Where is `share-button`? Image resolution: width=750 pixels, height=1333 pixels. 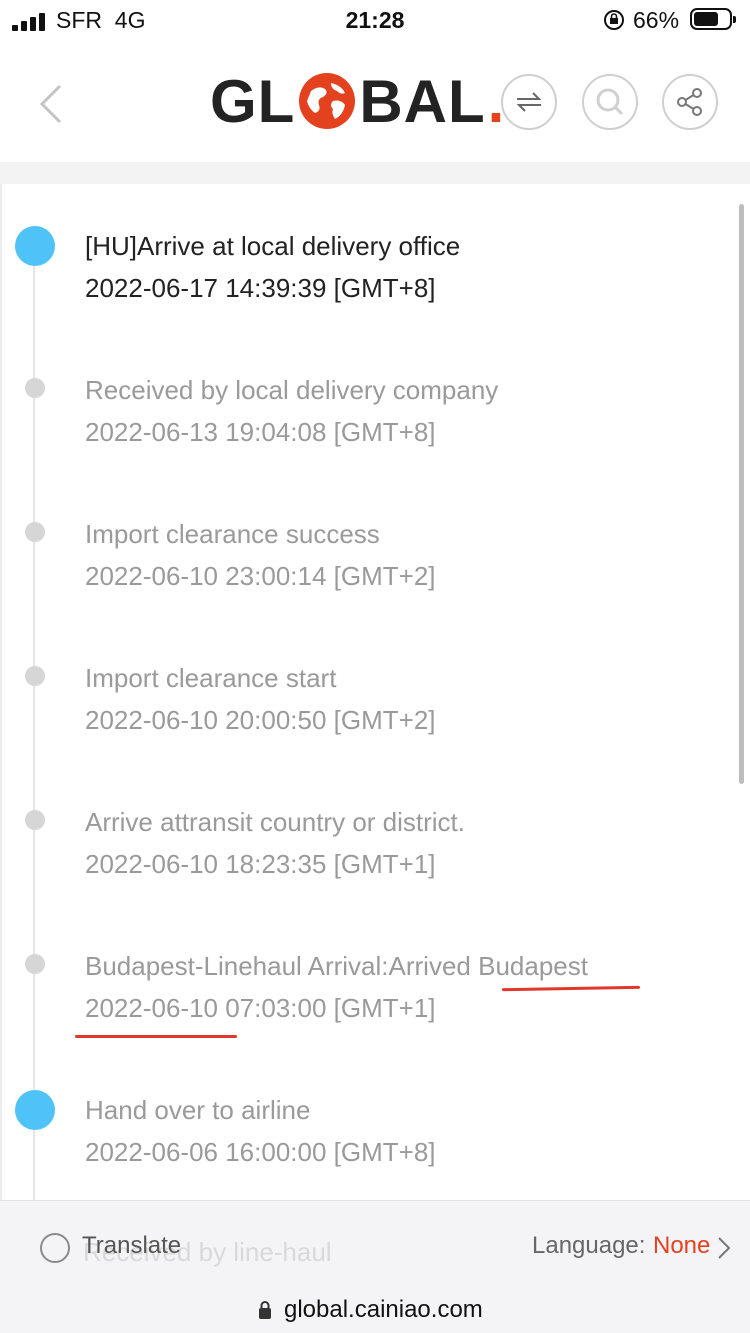 share-button is located at coordinates (690, 102).